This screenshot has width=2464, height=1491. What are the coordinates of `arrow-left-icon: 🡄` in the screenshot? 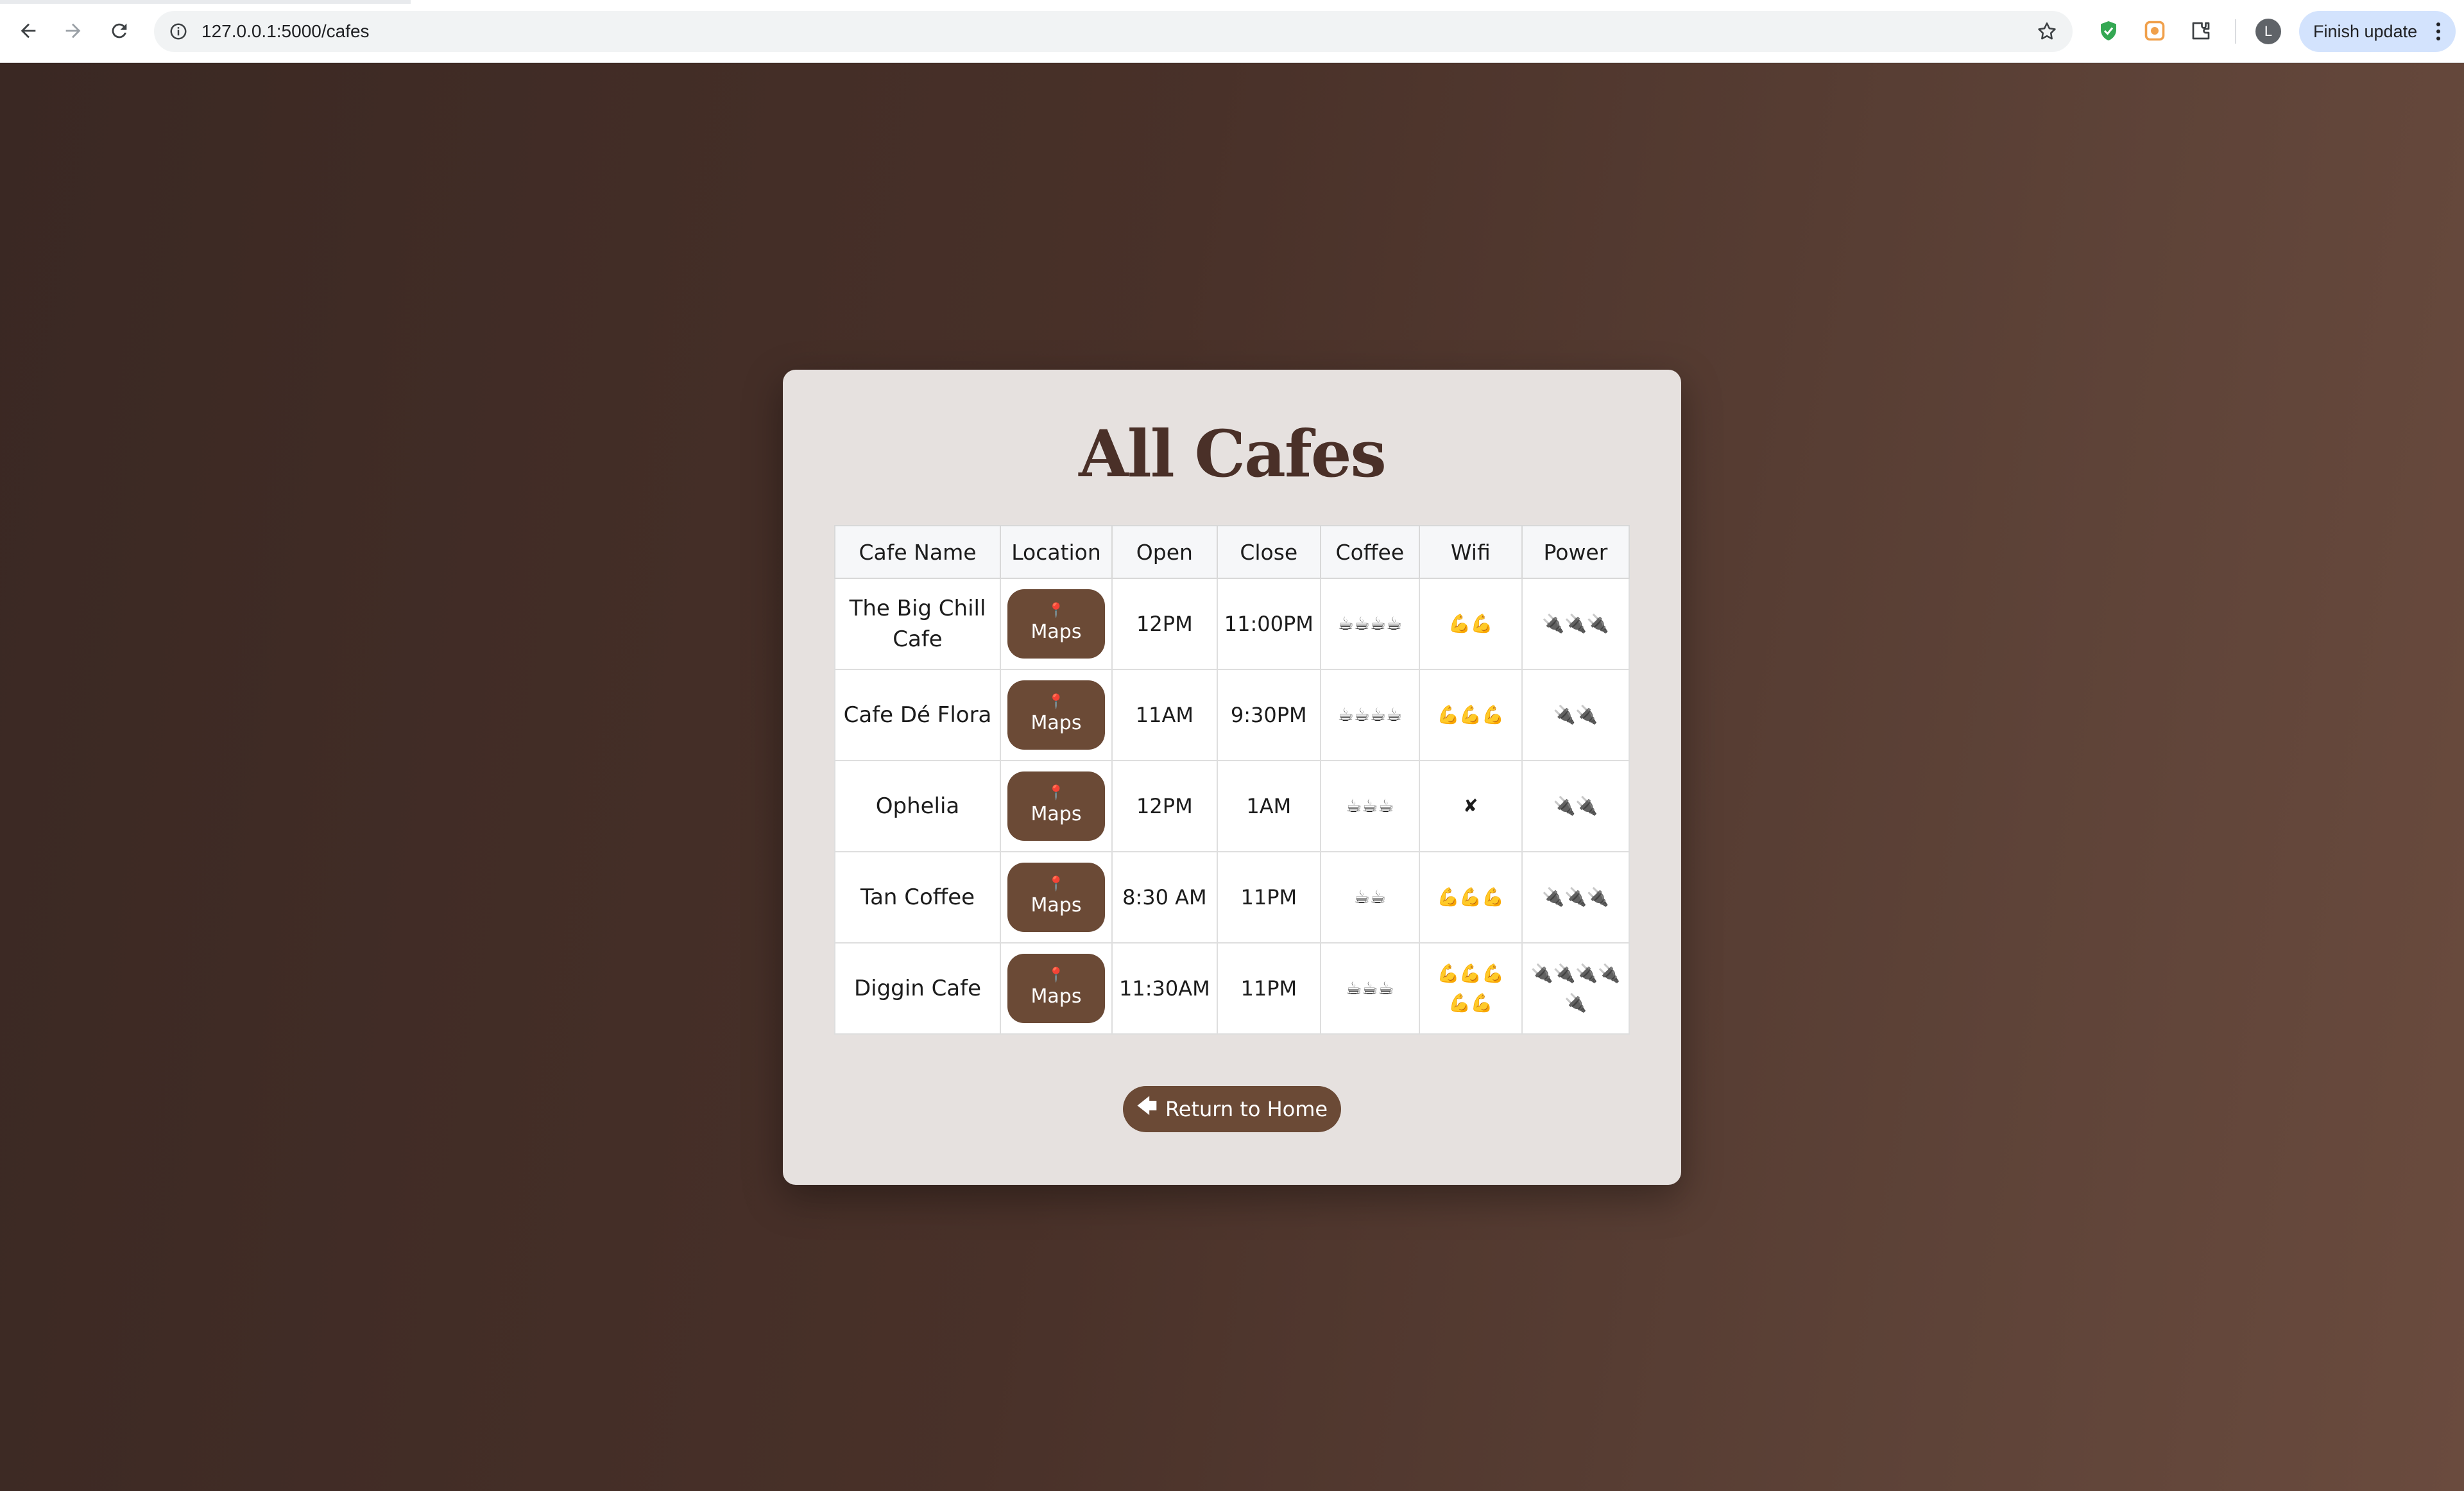 It's located at (1147, 1106).